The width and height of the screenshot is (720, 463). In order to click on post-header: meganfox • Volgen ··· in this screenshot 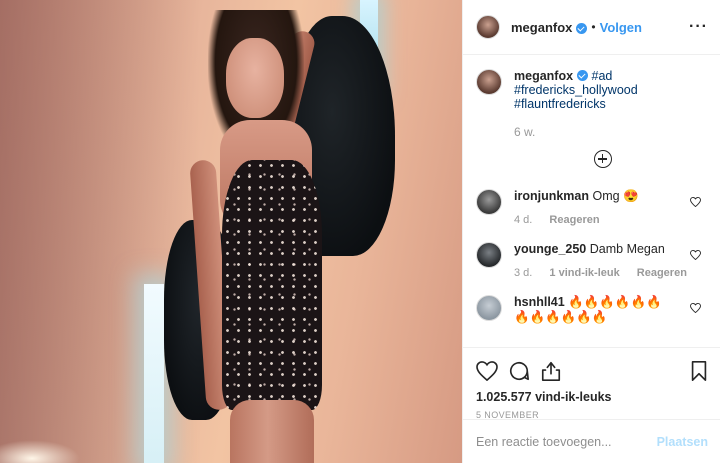, I will do `click(591, 27)`.